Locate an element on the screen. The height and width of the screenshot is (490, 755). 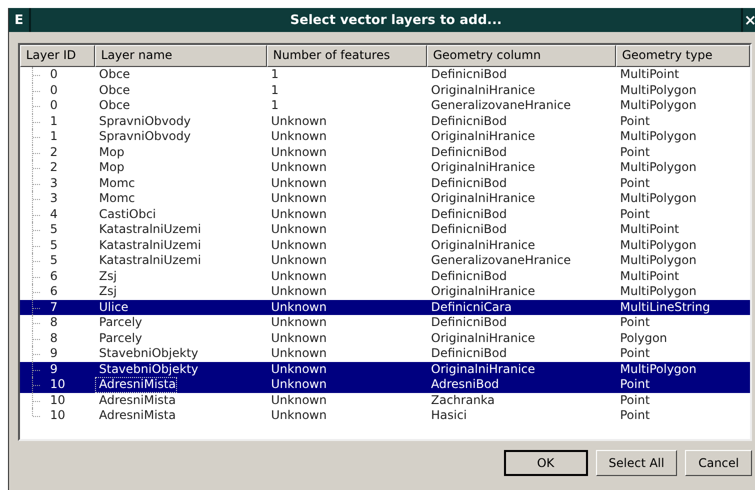
table-row: 0 Obce 1 GeneralizovaneHranice MultiPolygon is located at coordinates (385, 106).